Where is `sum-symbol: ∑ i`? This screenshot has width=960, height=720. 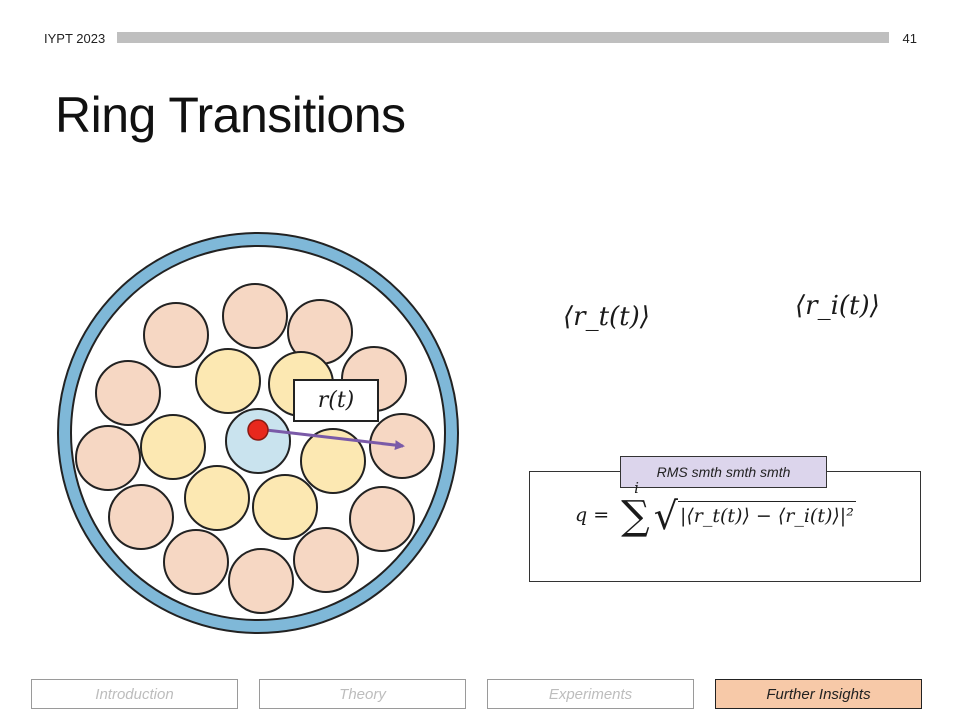 sum-symbol: ∑ i is located at coordinates (635, 509).